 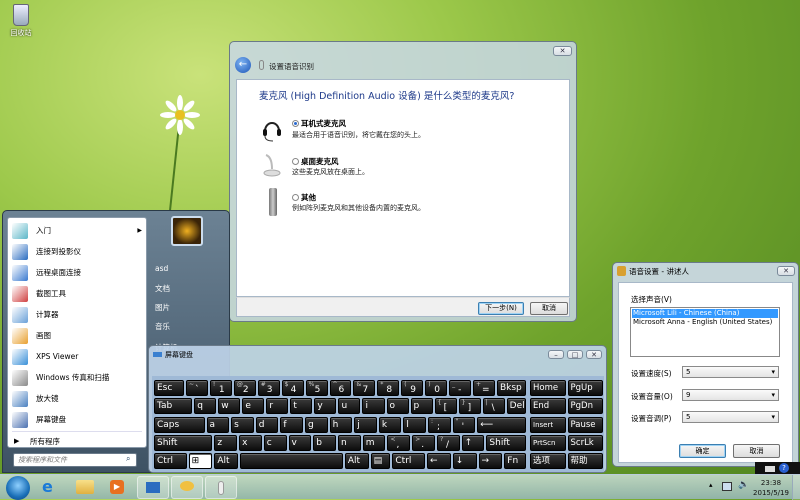 I want to click on clock: 23:38 2015/5/19, so click(x=771, y=488).